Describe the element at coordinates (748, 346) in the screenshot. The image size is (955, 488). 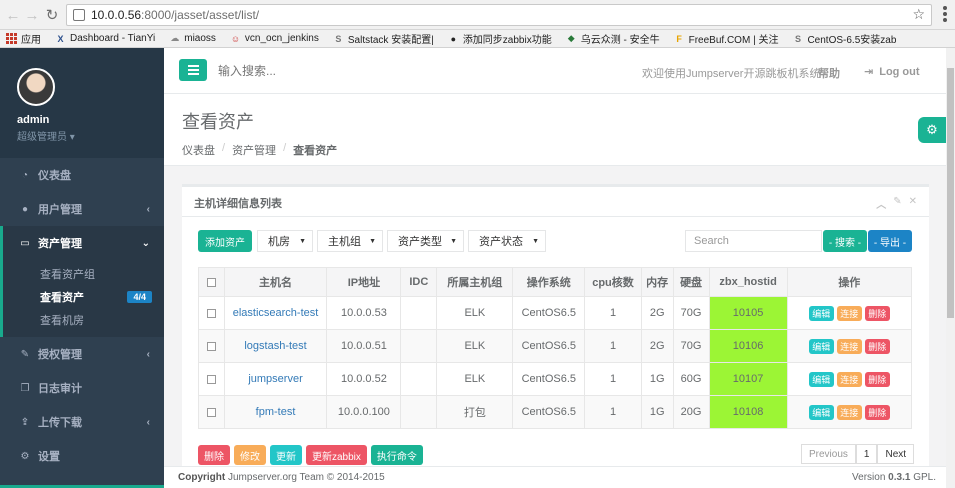
I see `cell-zbx-hostid: 10106` at that location.